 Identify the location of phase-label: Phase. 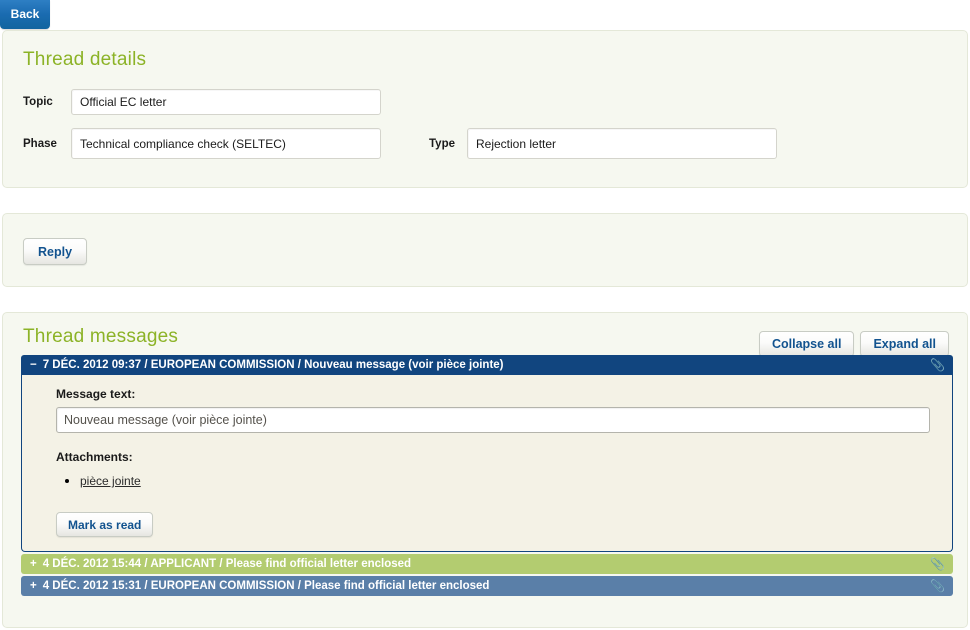
(40, 143).